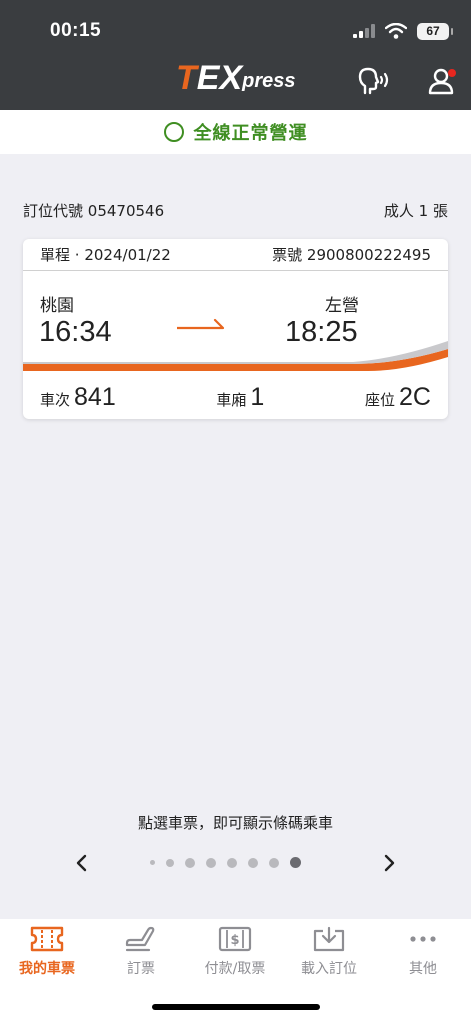  What do you see at coordinates (398, 397) in the screenshot?
I see `seat-number: 座位 2C` at bounding box center [398, 397].